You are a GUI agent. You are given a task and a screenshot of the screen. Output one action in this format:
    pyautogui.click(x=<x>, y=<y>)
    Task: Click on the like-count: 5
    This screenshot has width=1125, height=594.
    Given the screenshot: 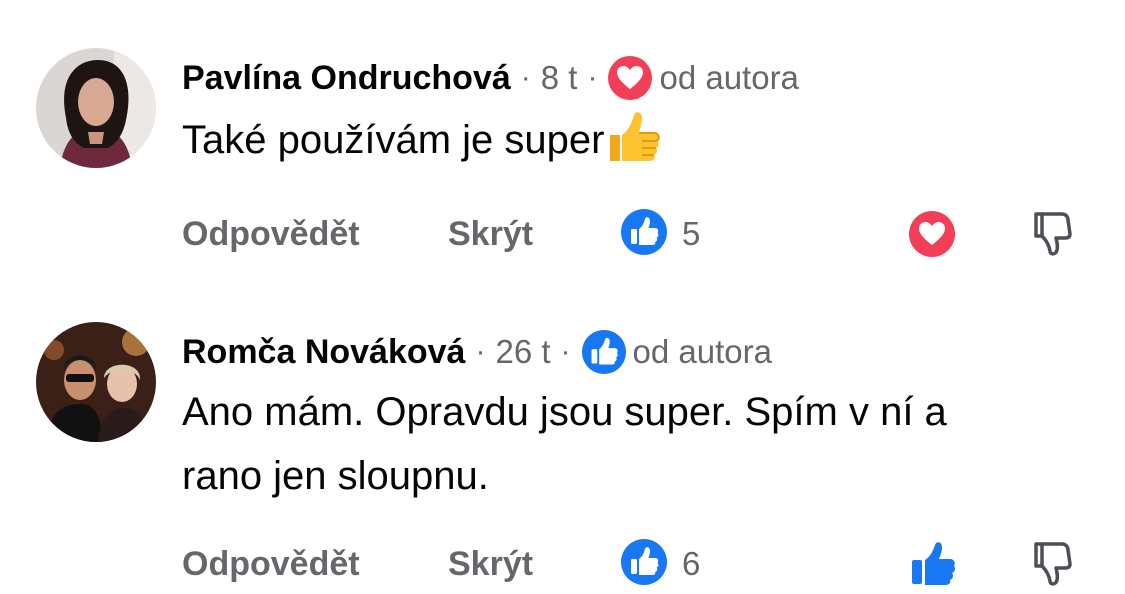 What is the action you would take?
    pyautogui.click(x=660, y=234)
    